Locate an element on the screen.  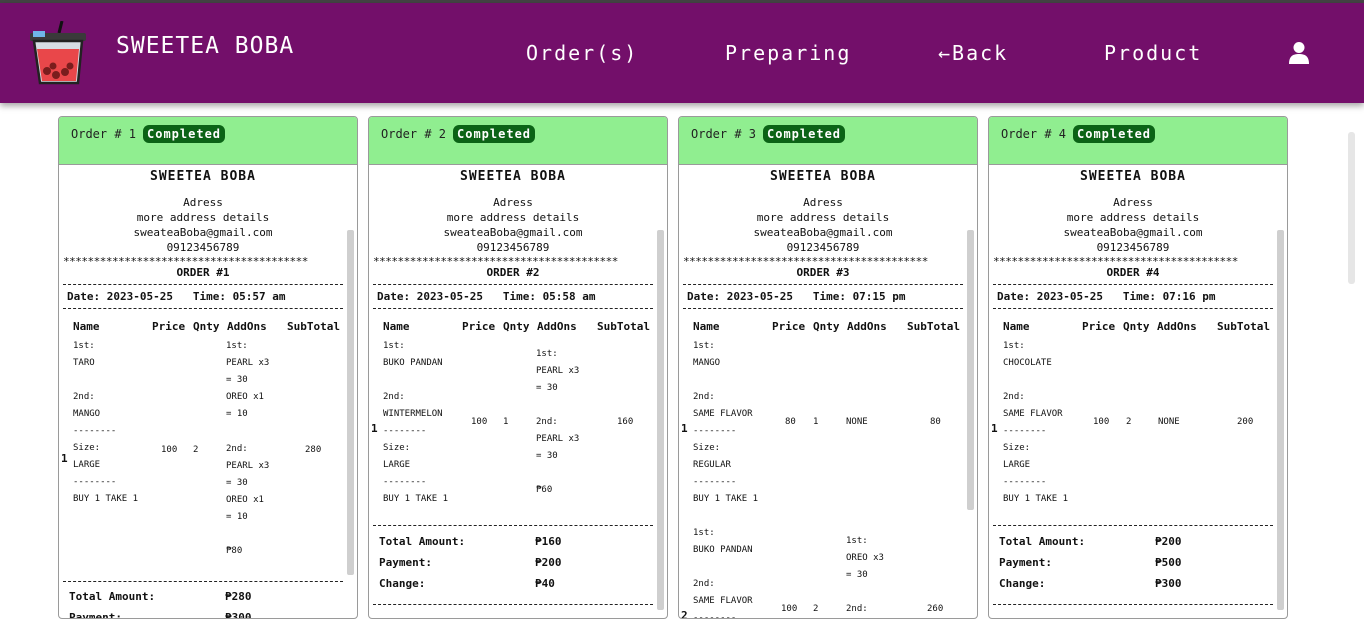
order-card-header: Order # 1 Completed is located at coordinates (208, 141).